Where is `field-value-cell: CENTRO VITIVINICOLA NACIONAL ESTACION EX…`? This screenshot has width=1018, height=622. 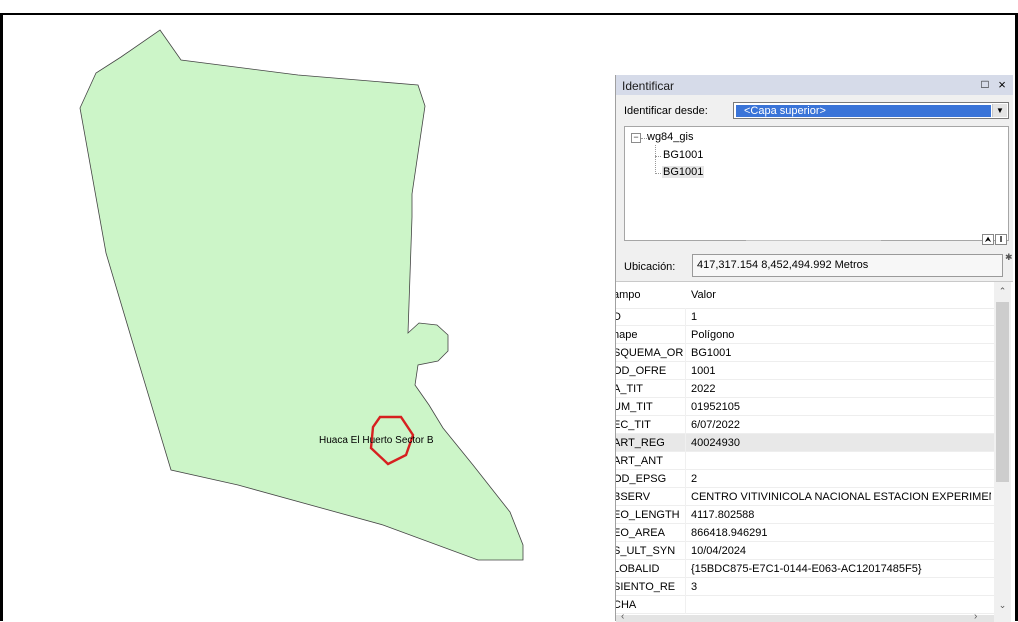 field-value-cell: CENTRO VITIVINICOLA NACIONAL ESTACION EX… is located at coordinates (841, 497).